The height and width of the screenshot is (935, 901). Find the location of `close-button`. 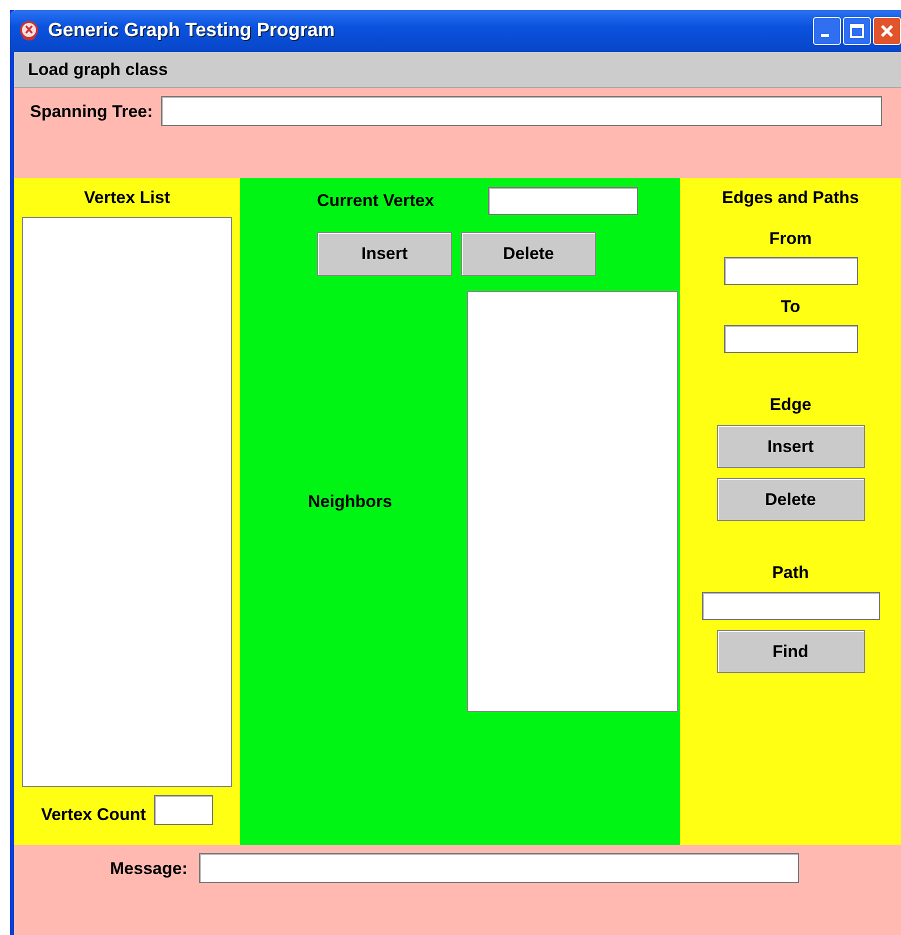

close-button is located at coordinates (887, 31).